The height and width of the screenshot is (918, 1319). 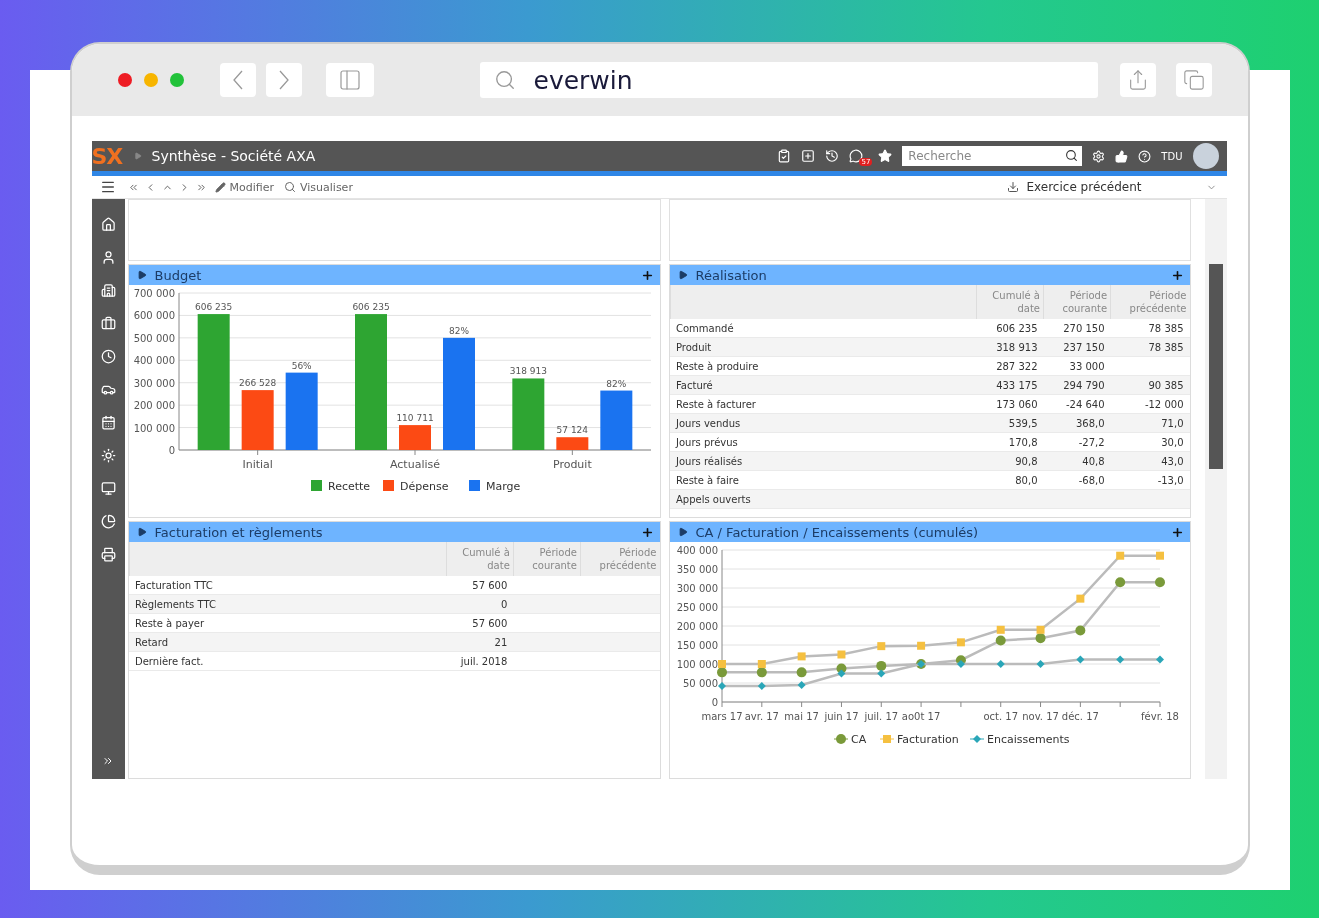 I want to click on axis-label: 150 000, so click(x=697, y=645).